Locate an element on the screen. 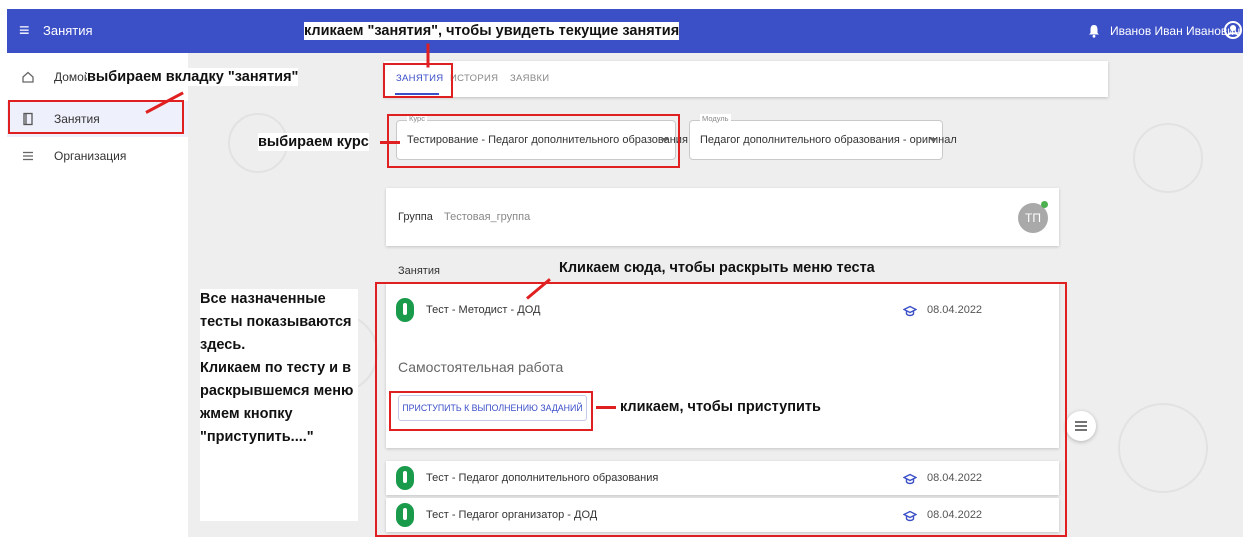 The width and height of the screenshot is (1243, 537). group-name: Тестовая_группа is located at coordinates (487, 217).